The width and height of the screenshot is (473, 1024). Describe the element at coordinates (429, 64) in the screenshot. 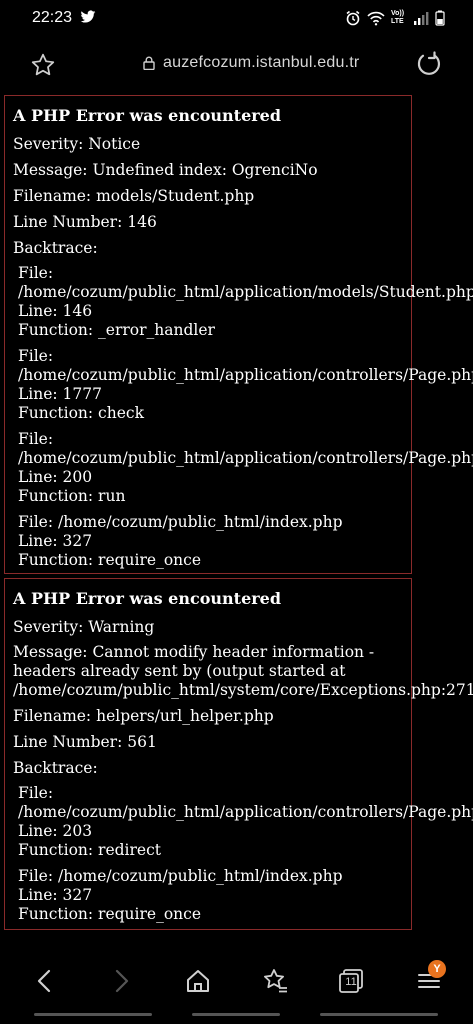

I see `reload-icon` at that location.